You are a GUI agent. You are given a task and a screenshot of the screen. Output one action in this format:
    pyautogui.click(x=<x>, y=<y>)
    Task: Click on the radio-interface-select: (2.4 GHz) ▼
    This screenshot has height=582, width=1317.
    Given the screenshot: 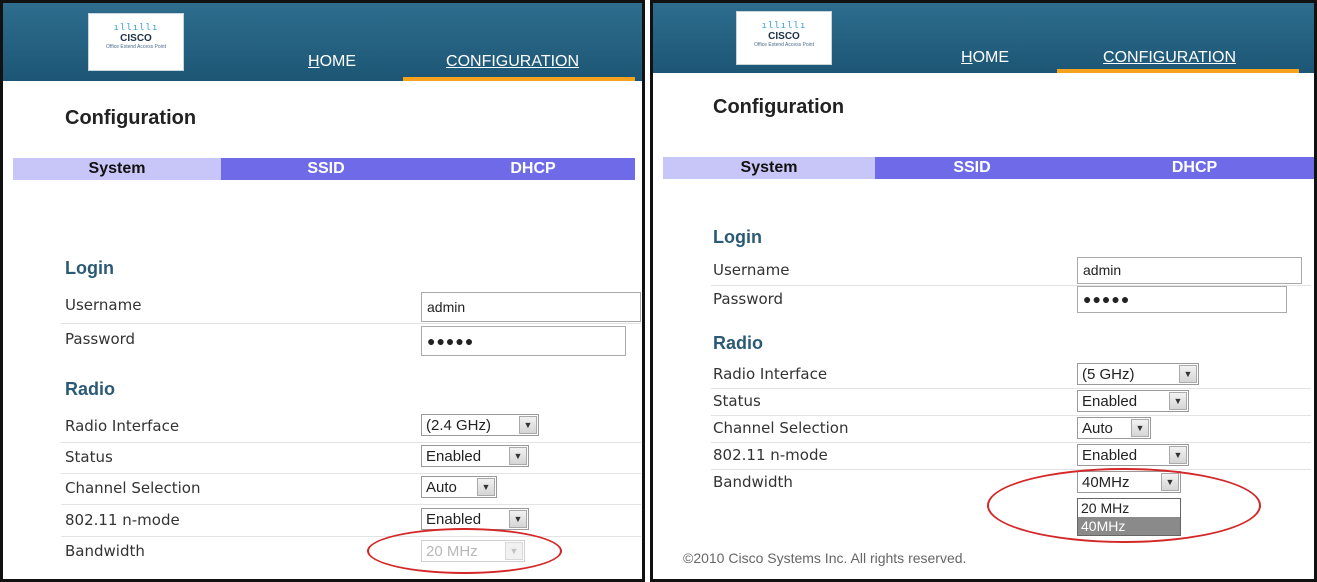 What is the action you would take?
    pyautogui.click(x=480, y=425)
    